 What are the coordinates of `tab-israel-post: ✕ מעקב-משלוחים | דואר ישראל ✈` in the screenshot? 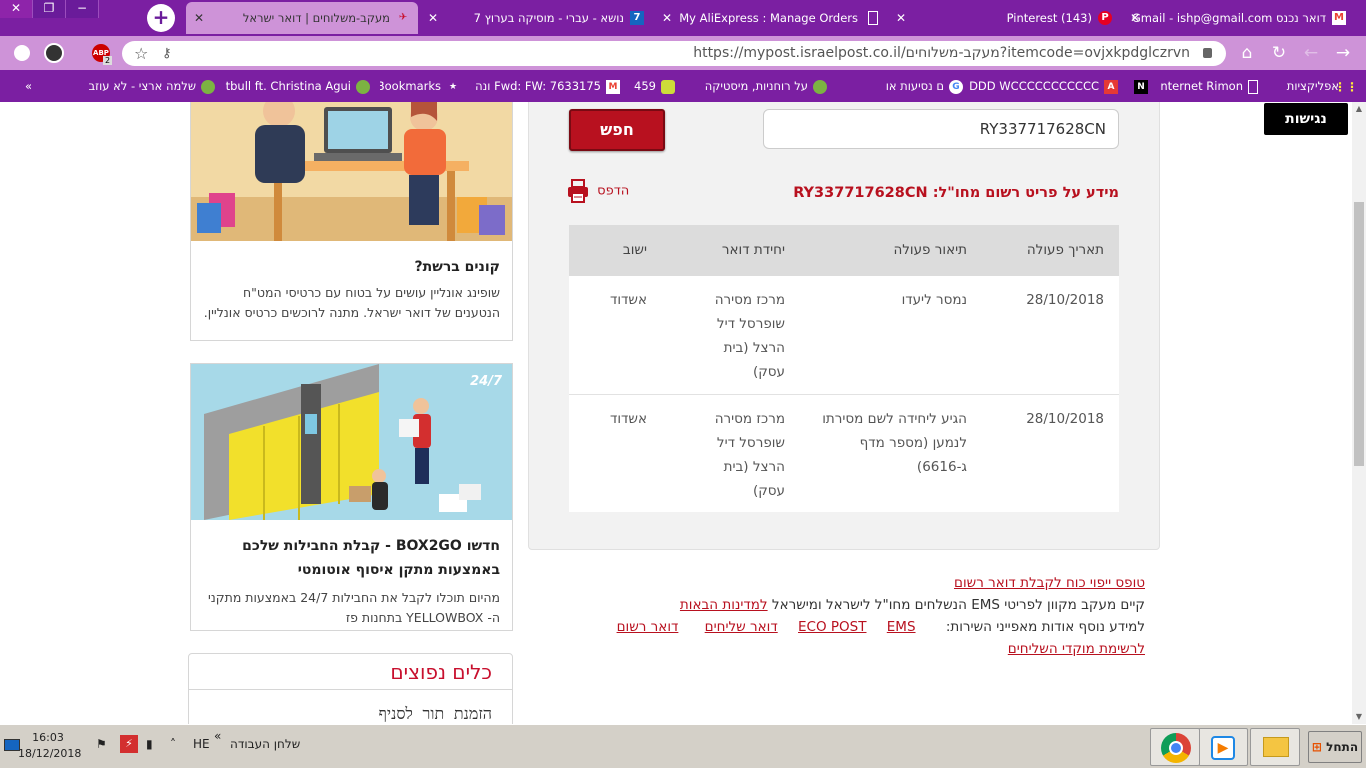 It's located at (302, 18).